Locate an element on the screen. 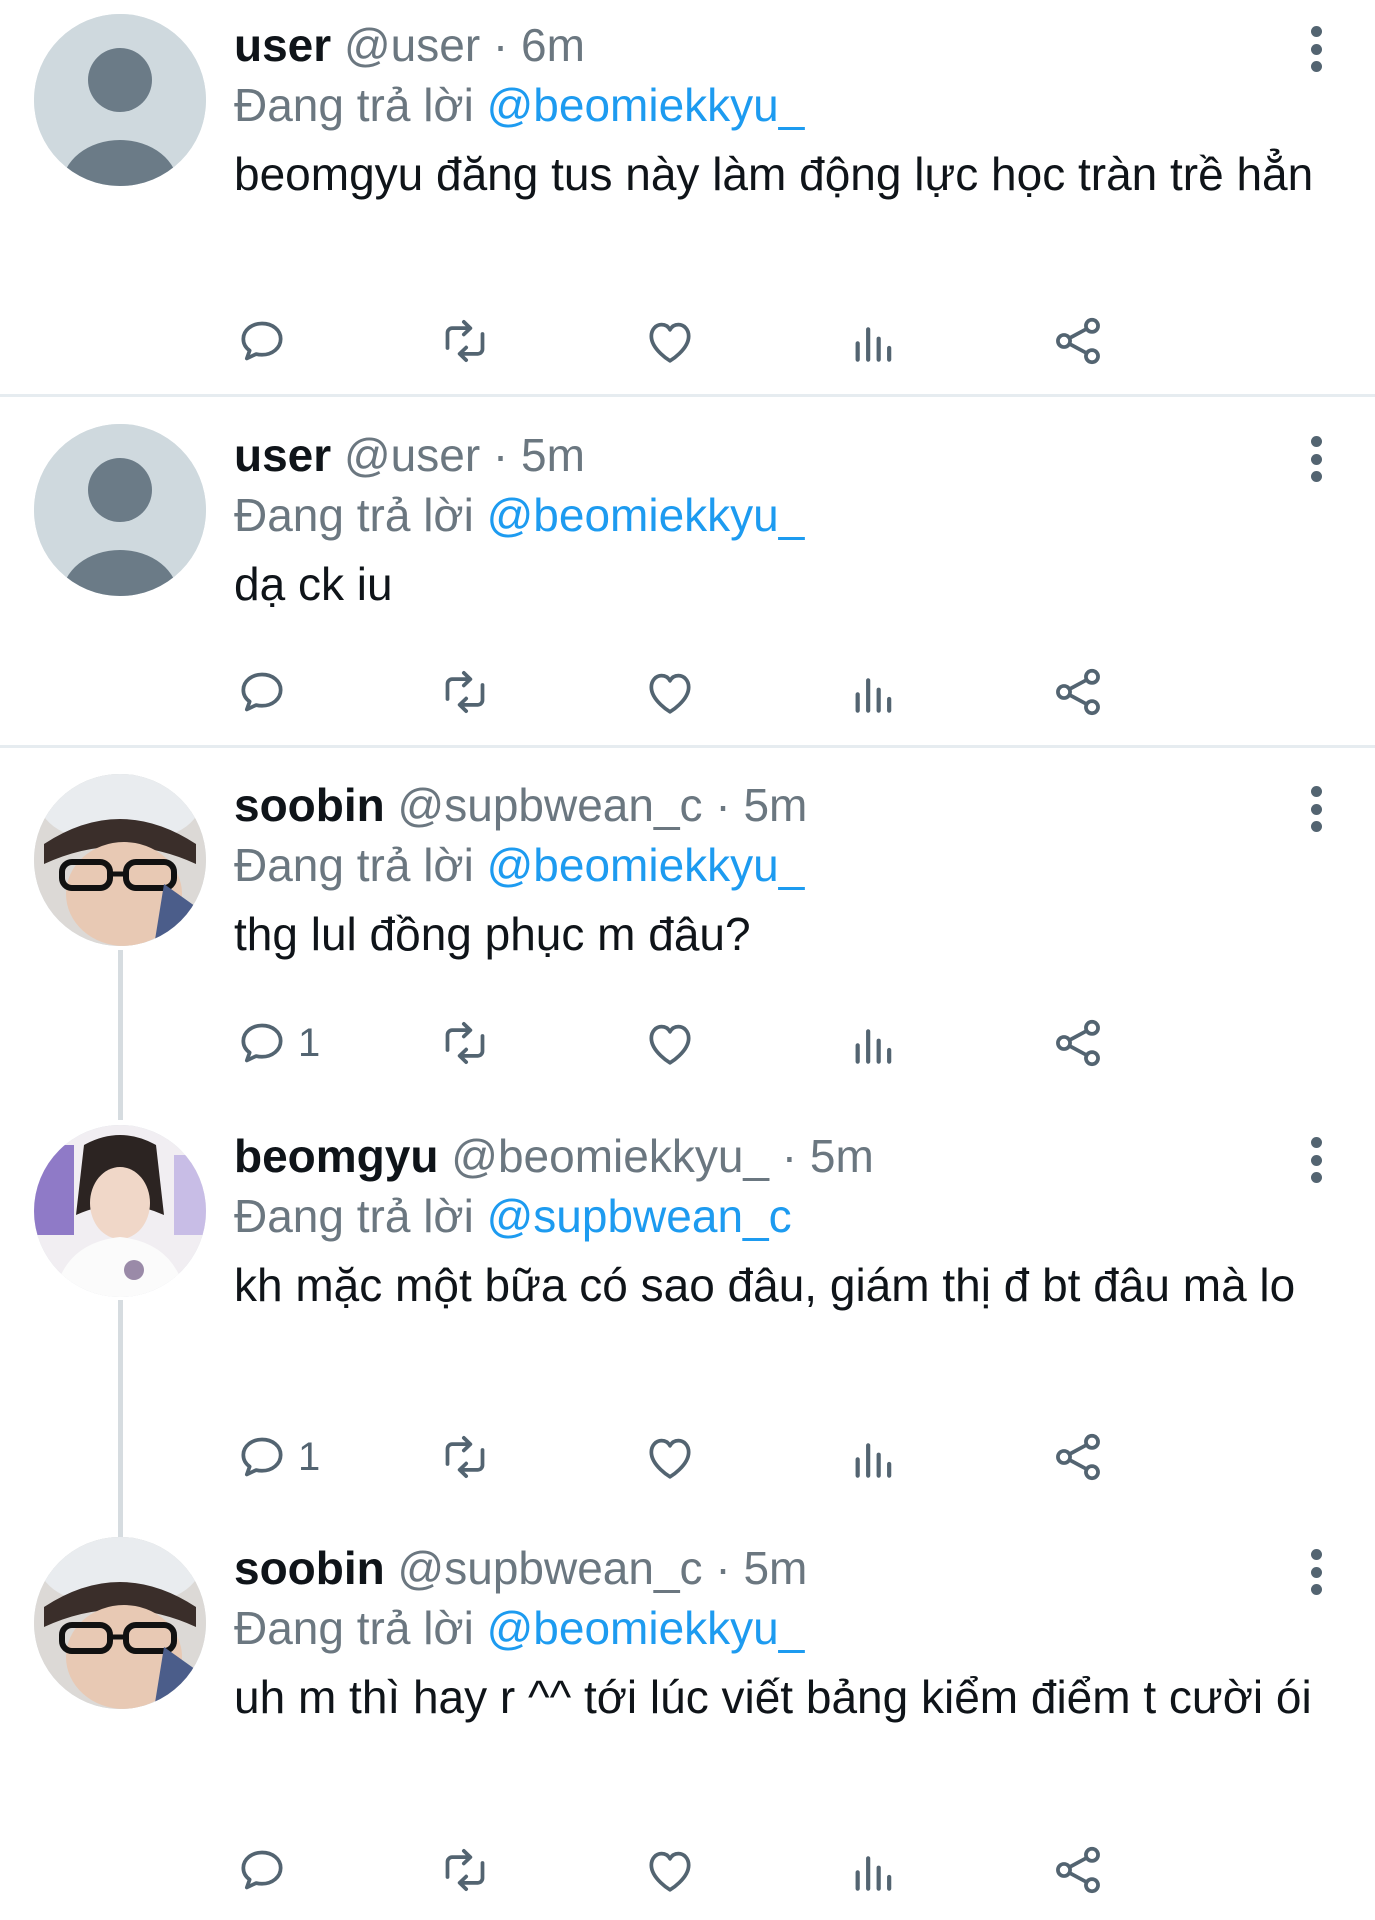 The height and width of the screenshot is (1920, 1375). mention-link: @supbwean_c is located at coordinates (639, 1216).